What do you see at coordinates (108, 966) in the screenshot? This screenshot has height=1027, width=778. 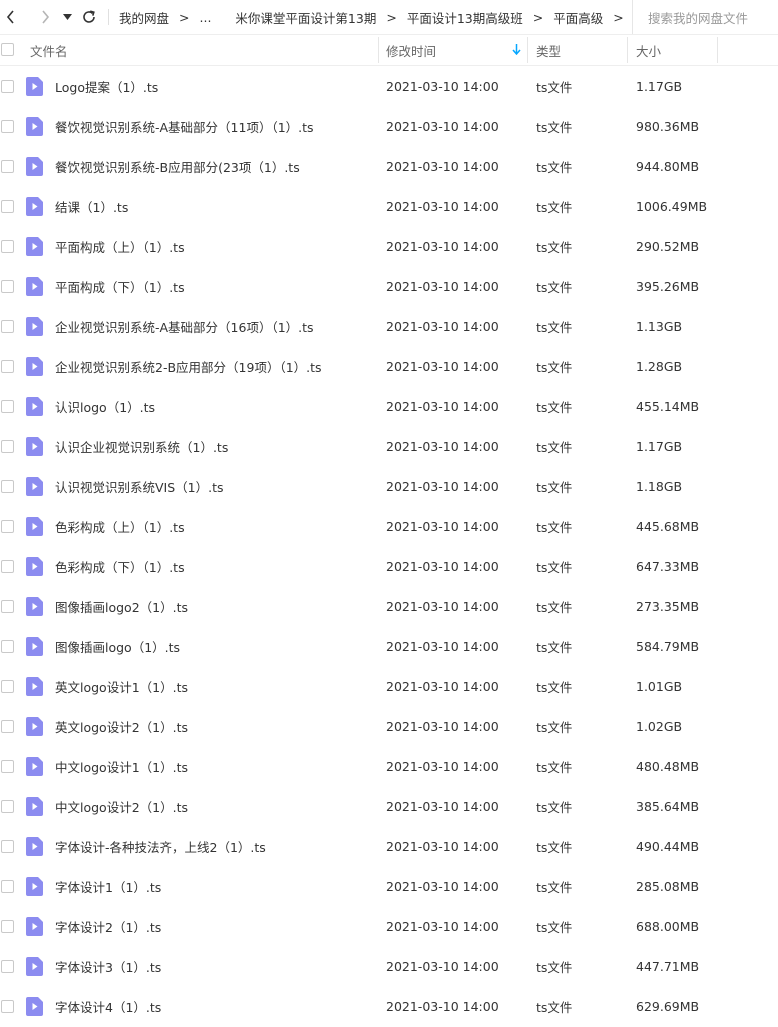 I see `file-name: 字体设计3（1）.ts` at bounding box center [108, 966].